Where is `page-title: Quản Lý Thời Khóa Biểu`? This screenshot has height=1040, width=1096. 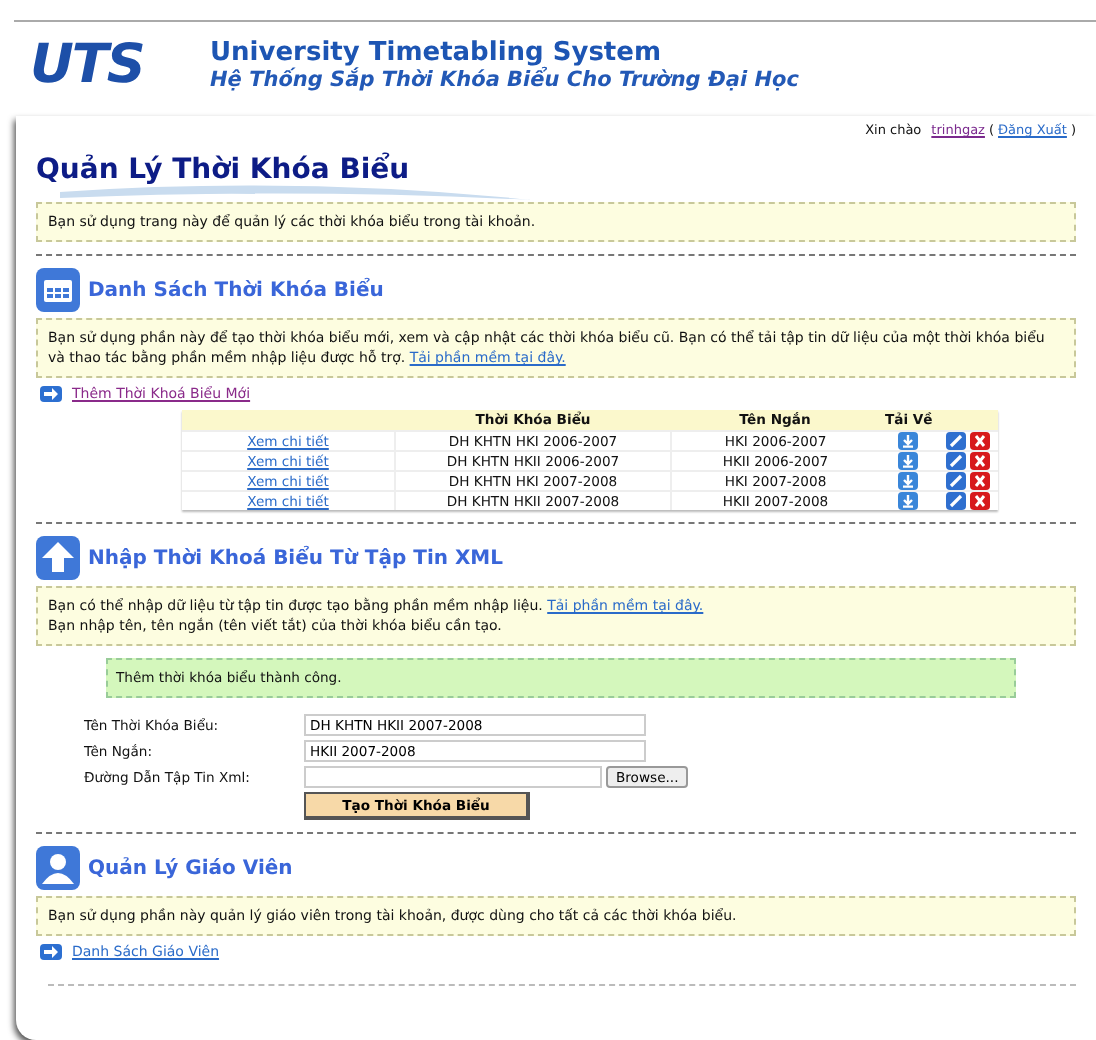 page-title: Quản Lý Thời Khóa Biểu is located at coordinates (224, 168).